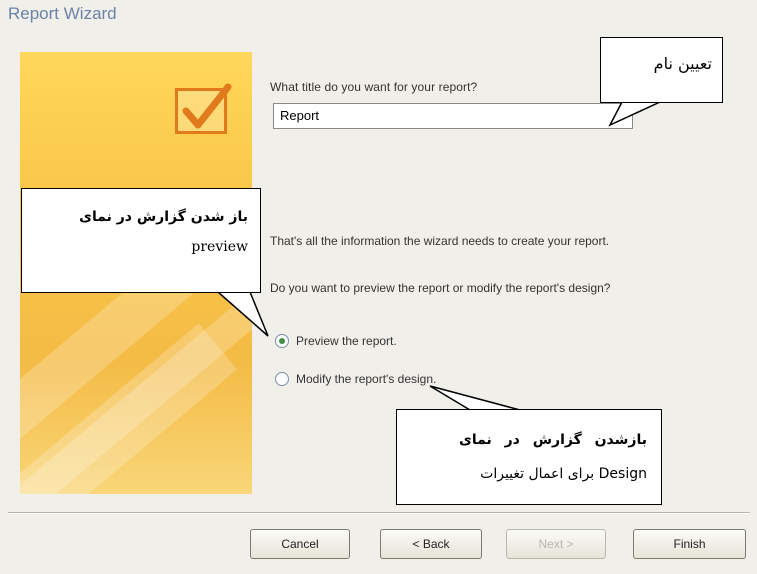  I want to click on callout-preview: باز شدن گزارش در نمای preview, so click(141, 240).